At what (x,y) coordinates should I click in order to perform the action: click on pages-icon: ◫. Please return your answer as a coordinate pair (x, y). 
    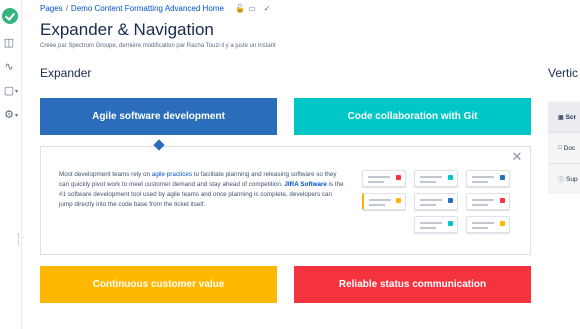
    Looking at the image, I should click on (9, 43).